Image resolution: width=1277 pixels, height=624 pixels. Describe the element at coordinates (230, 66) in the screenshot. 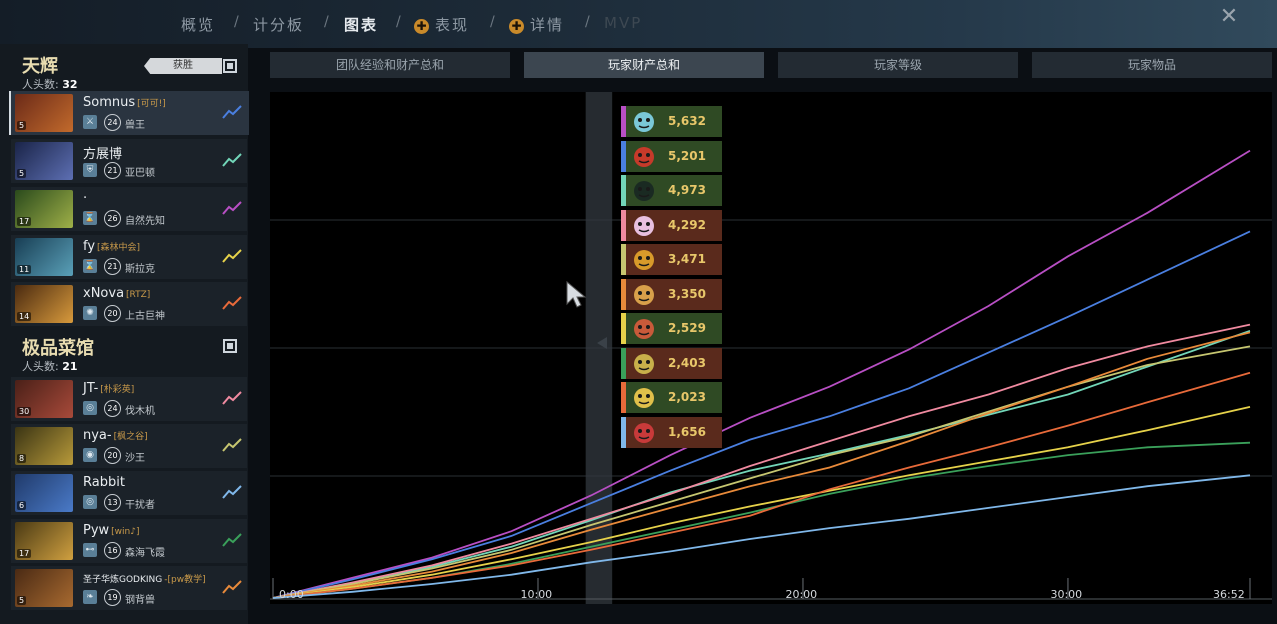

I see `team-toggle-radiant` at that location.